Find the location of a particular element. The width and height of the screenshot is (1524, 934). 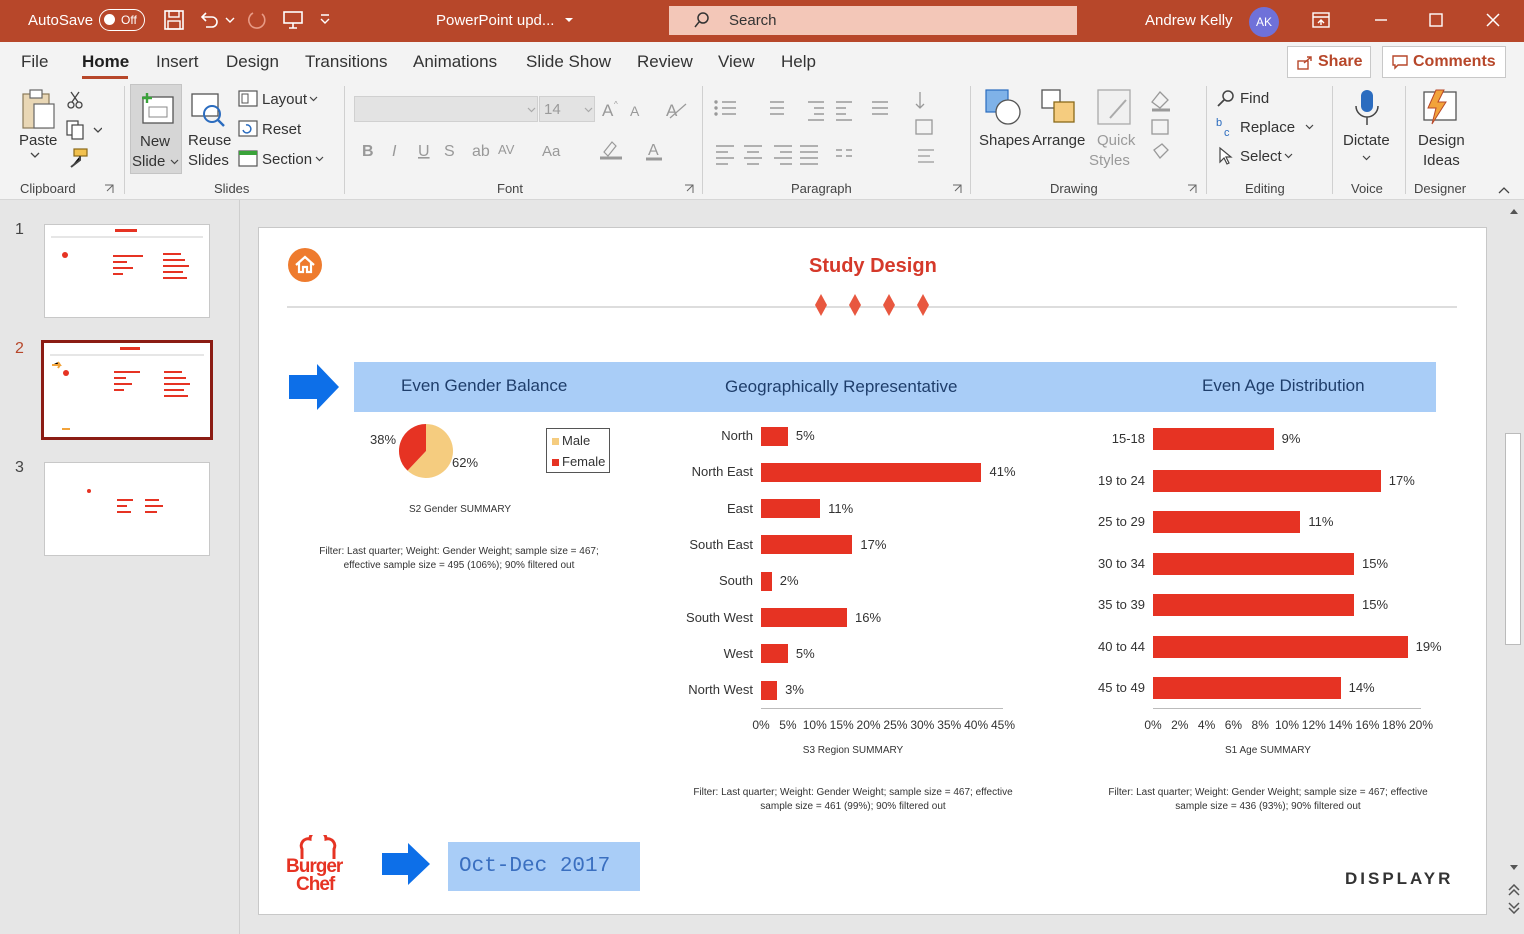

tab-transitions: Transitions is located at coordinates (346, 62).